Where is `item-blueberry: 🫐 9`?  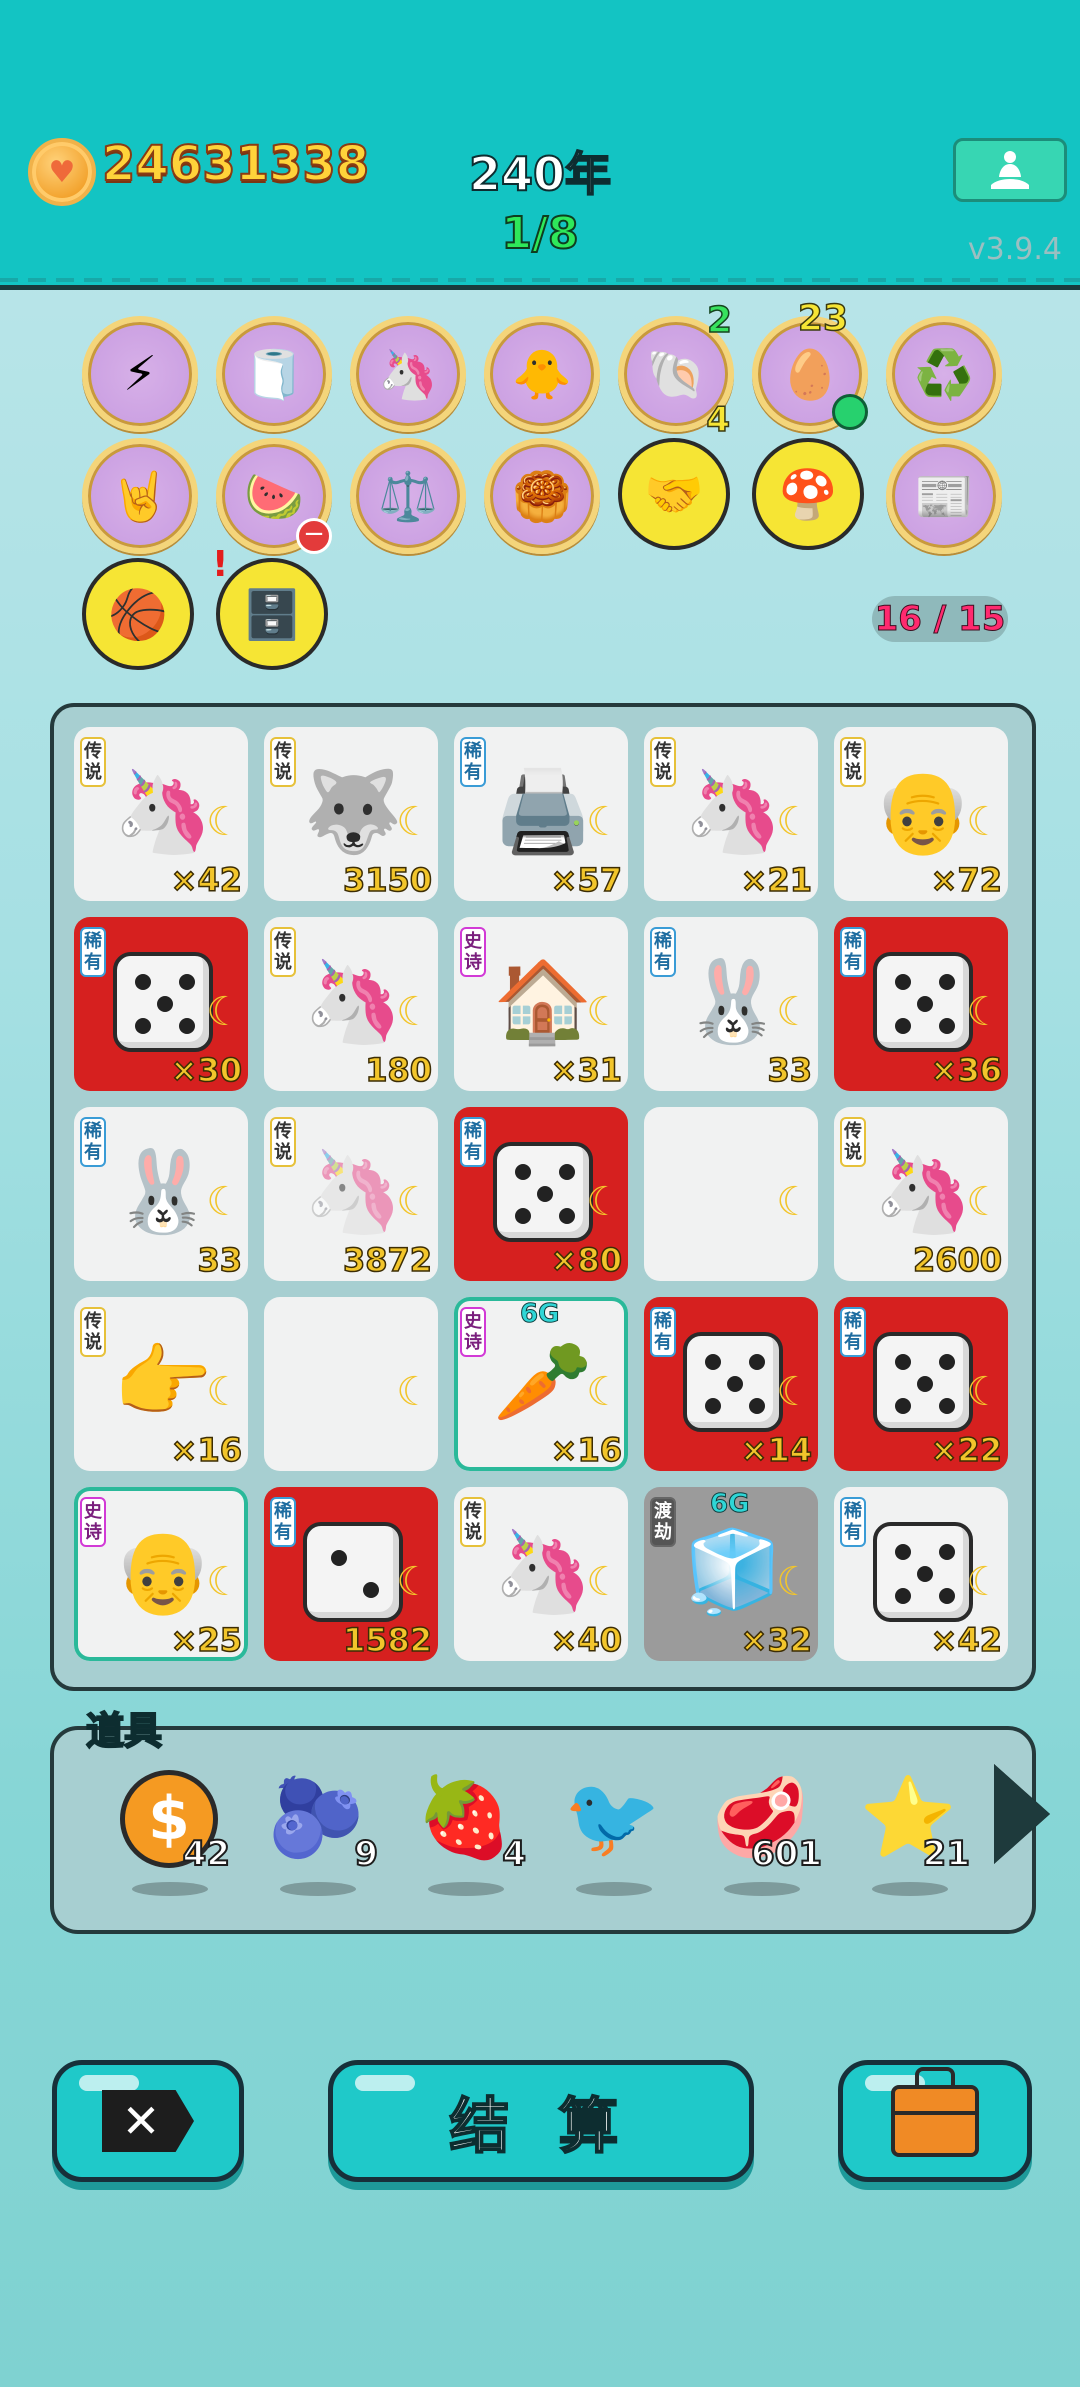
item-blueberry: 🫐 9 is located at coordinates (318, 1835).